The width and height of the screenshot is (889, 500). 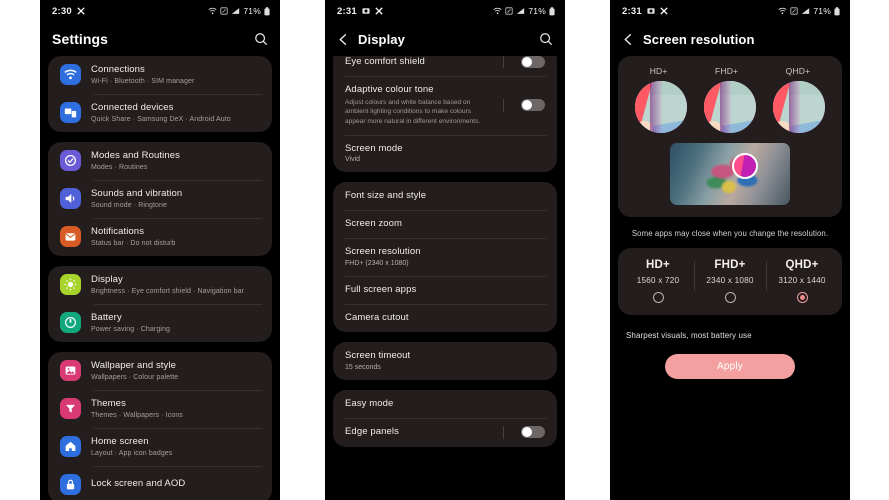 I want to click on display-row-value: FHD+ (2340 x 1080), so click(x=377, y=264).